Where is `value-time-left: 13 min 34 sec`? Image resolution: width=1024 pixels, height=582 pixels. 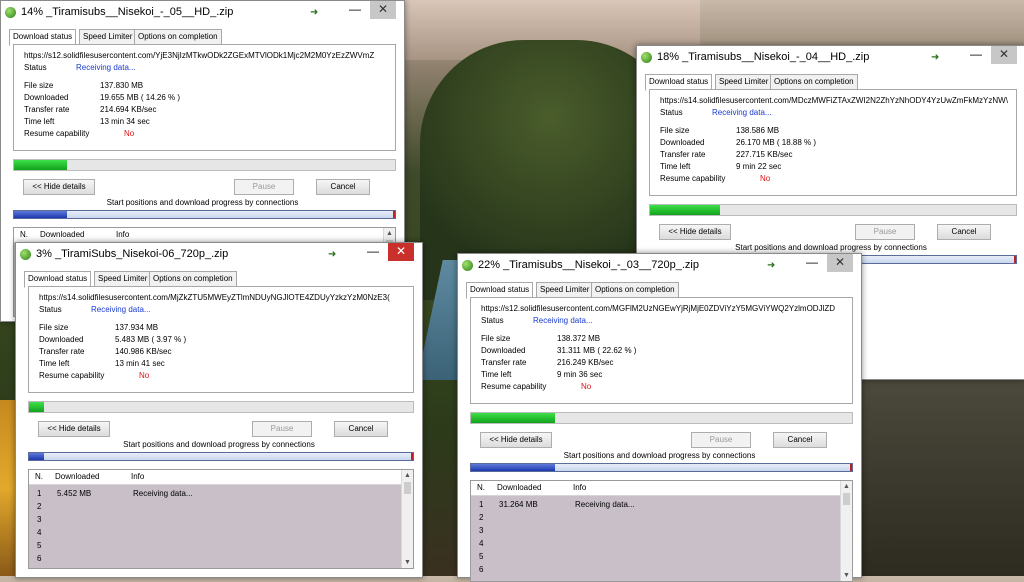 value-time-left: 13 min 34 sec is located at coordinates (125, 121).